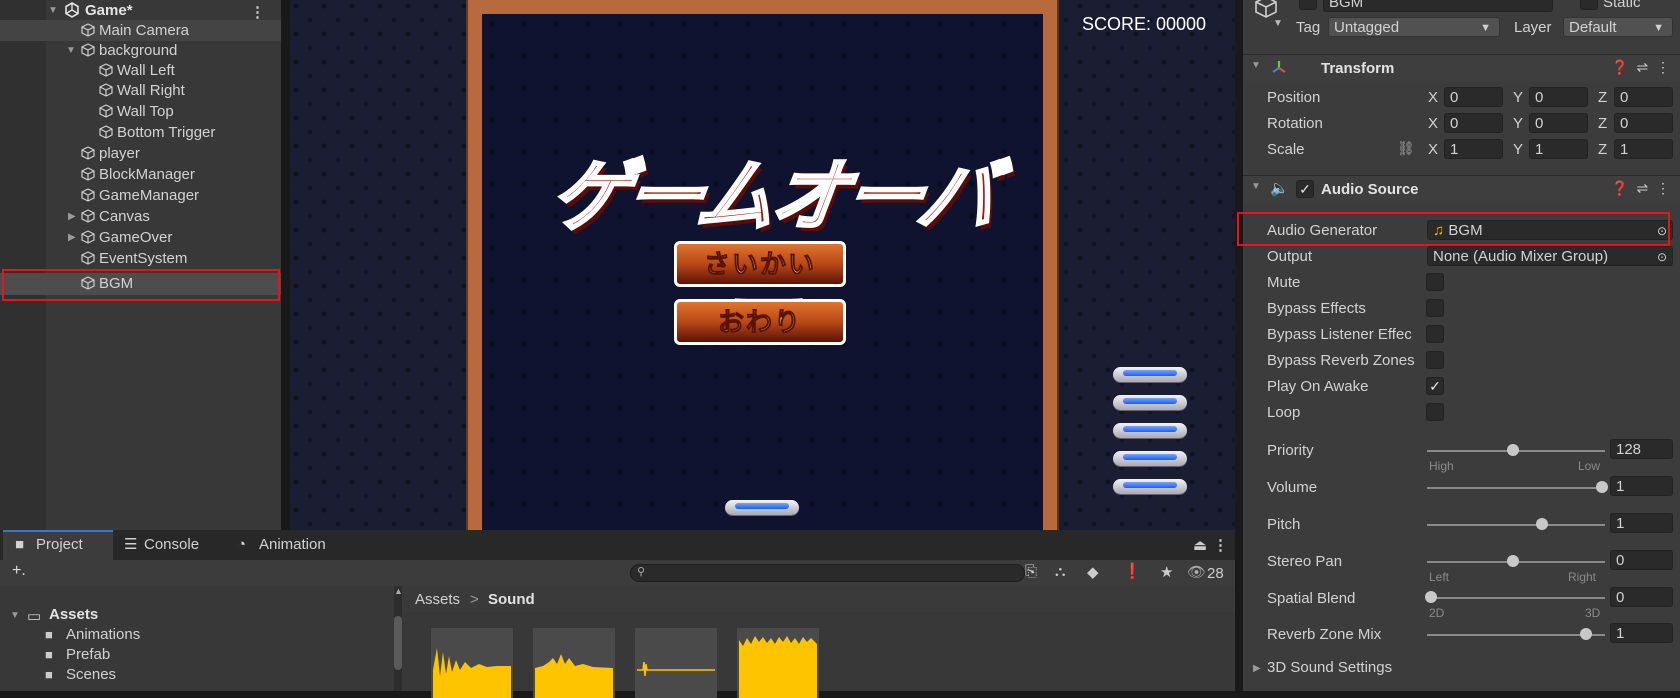 Image resolution: width=1680 pixels, height=698 pixels. What do you see at coordinates (140, 258) in the screenshot?
I see `hierarchy-item-eventsystem: EventSystem` at bounding box center [140, 258].